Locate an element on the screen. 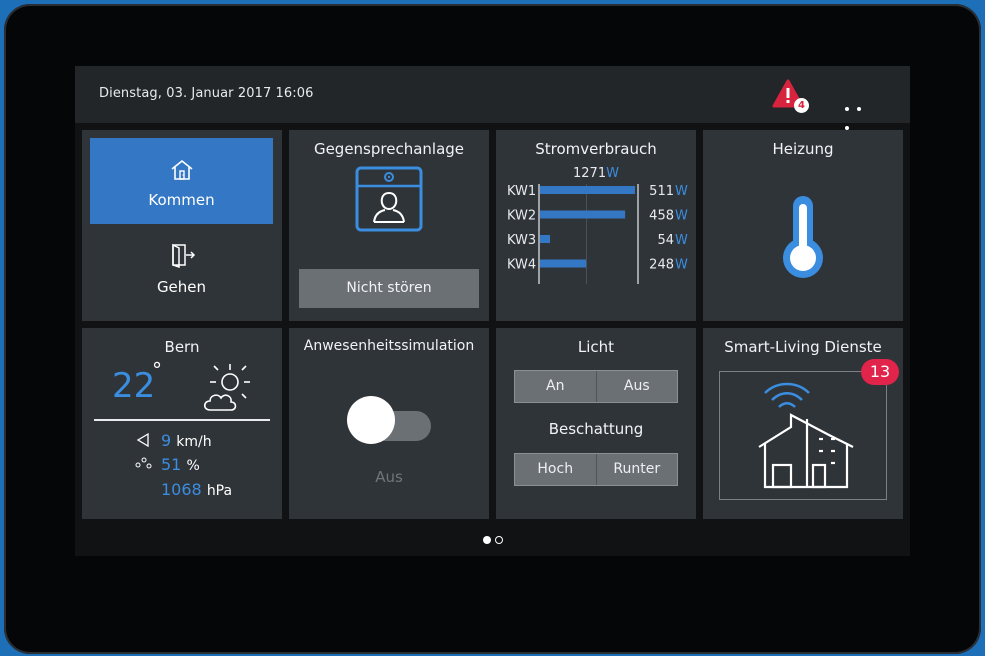  shading-up-button: Hoch is located at coordinates (555, 469).